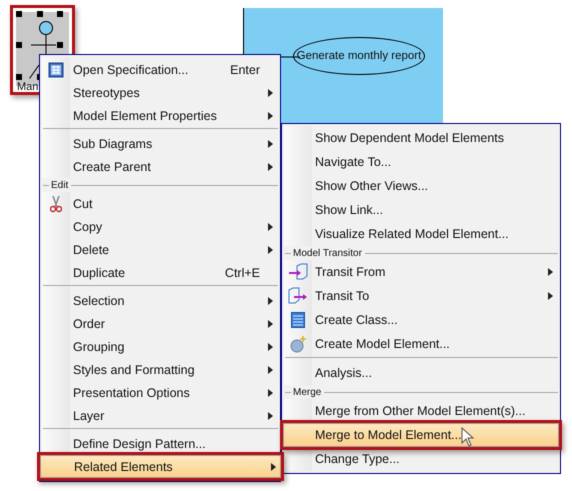 This screenshot has width=572, height=491. What do you see at coordinates (160, 466) in the screenshot?
I see `menu-item: Related Elements` at bounding box center [160, 466].